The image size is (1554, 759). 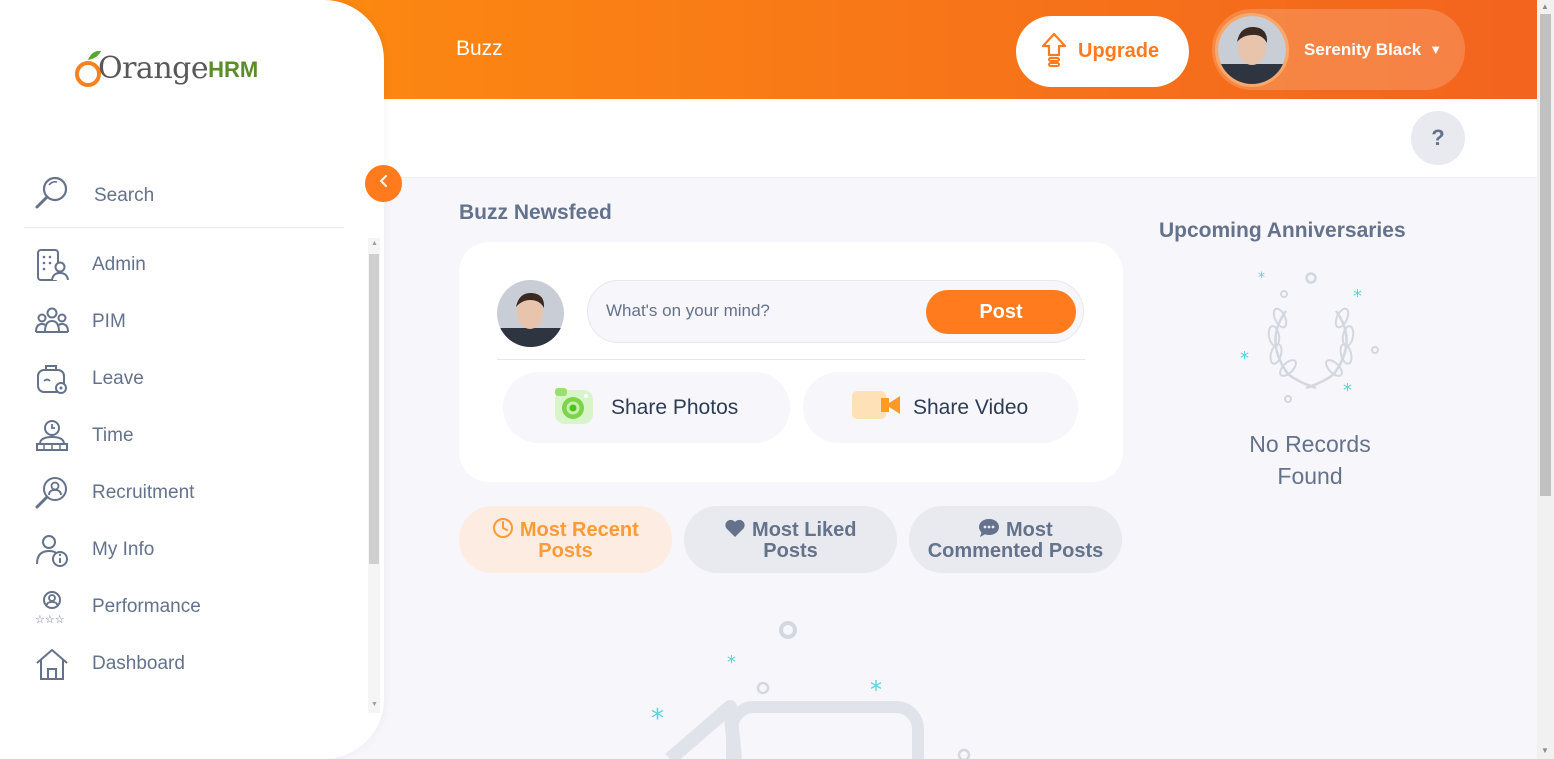 I want to click on user-menu: Serenity Black ▼, so click(x=1338, y=49).